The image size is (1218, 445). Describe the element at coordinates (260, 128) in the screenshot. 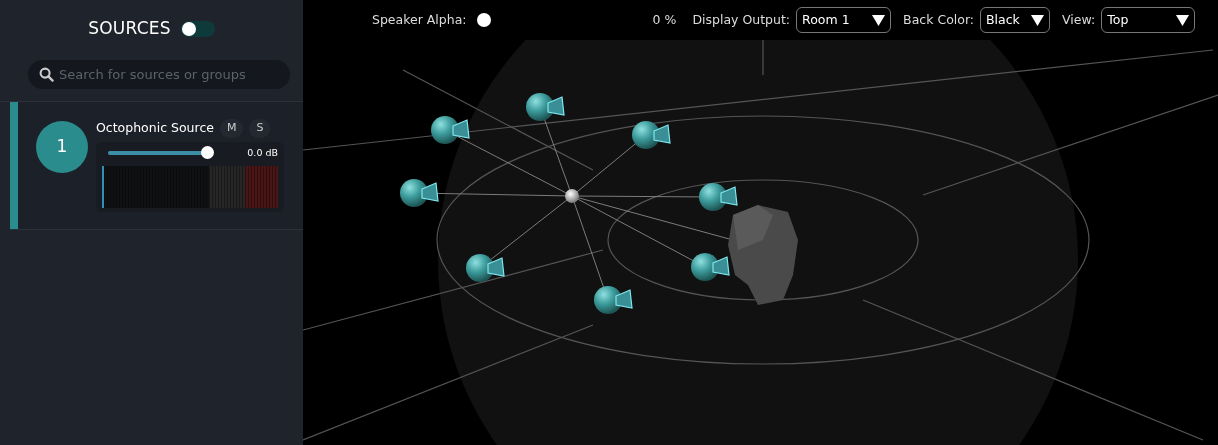

I see `solo-button: S` at that location.